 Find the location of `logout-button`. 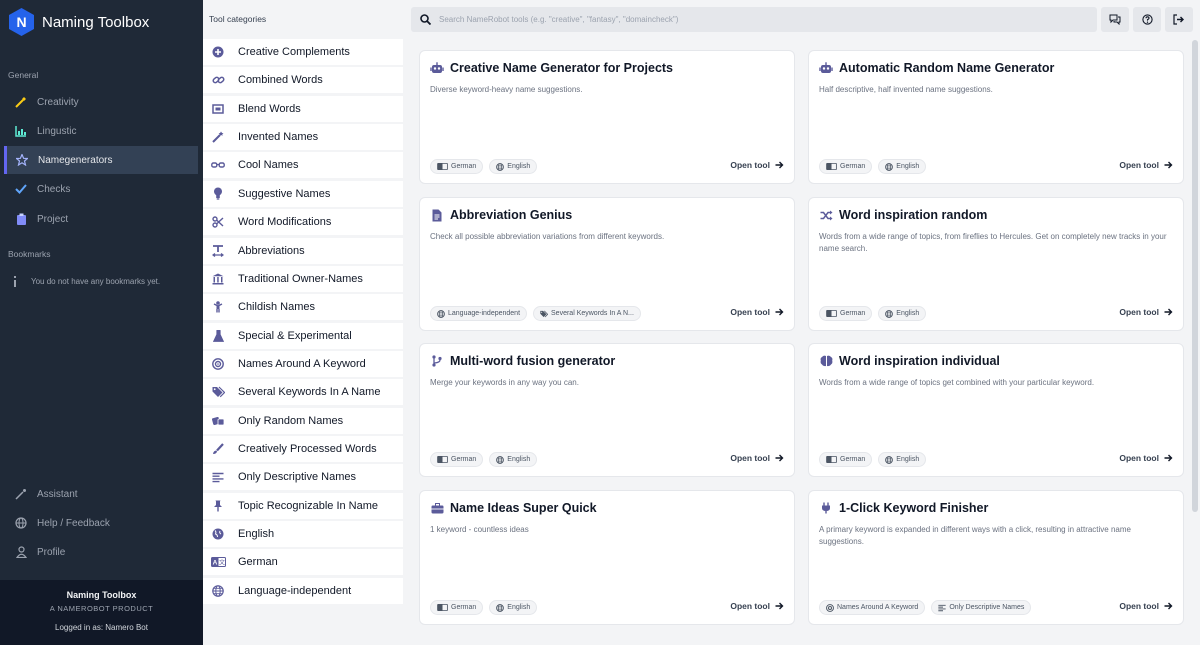

logout-button is located at coordinates (1179, 19).